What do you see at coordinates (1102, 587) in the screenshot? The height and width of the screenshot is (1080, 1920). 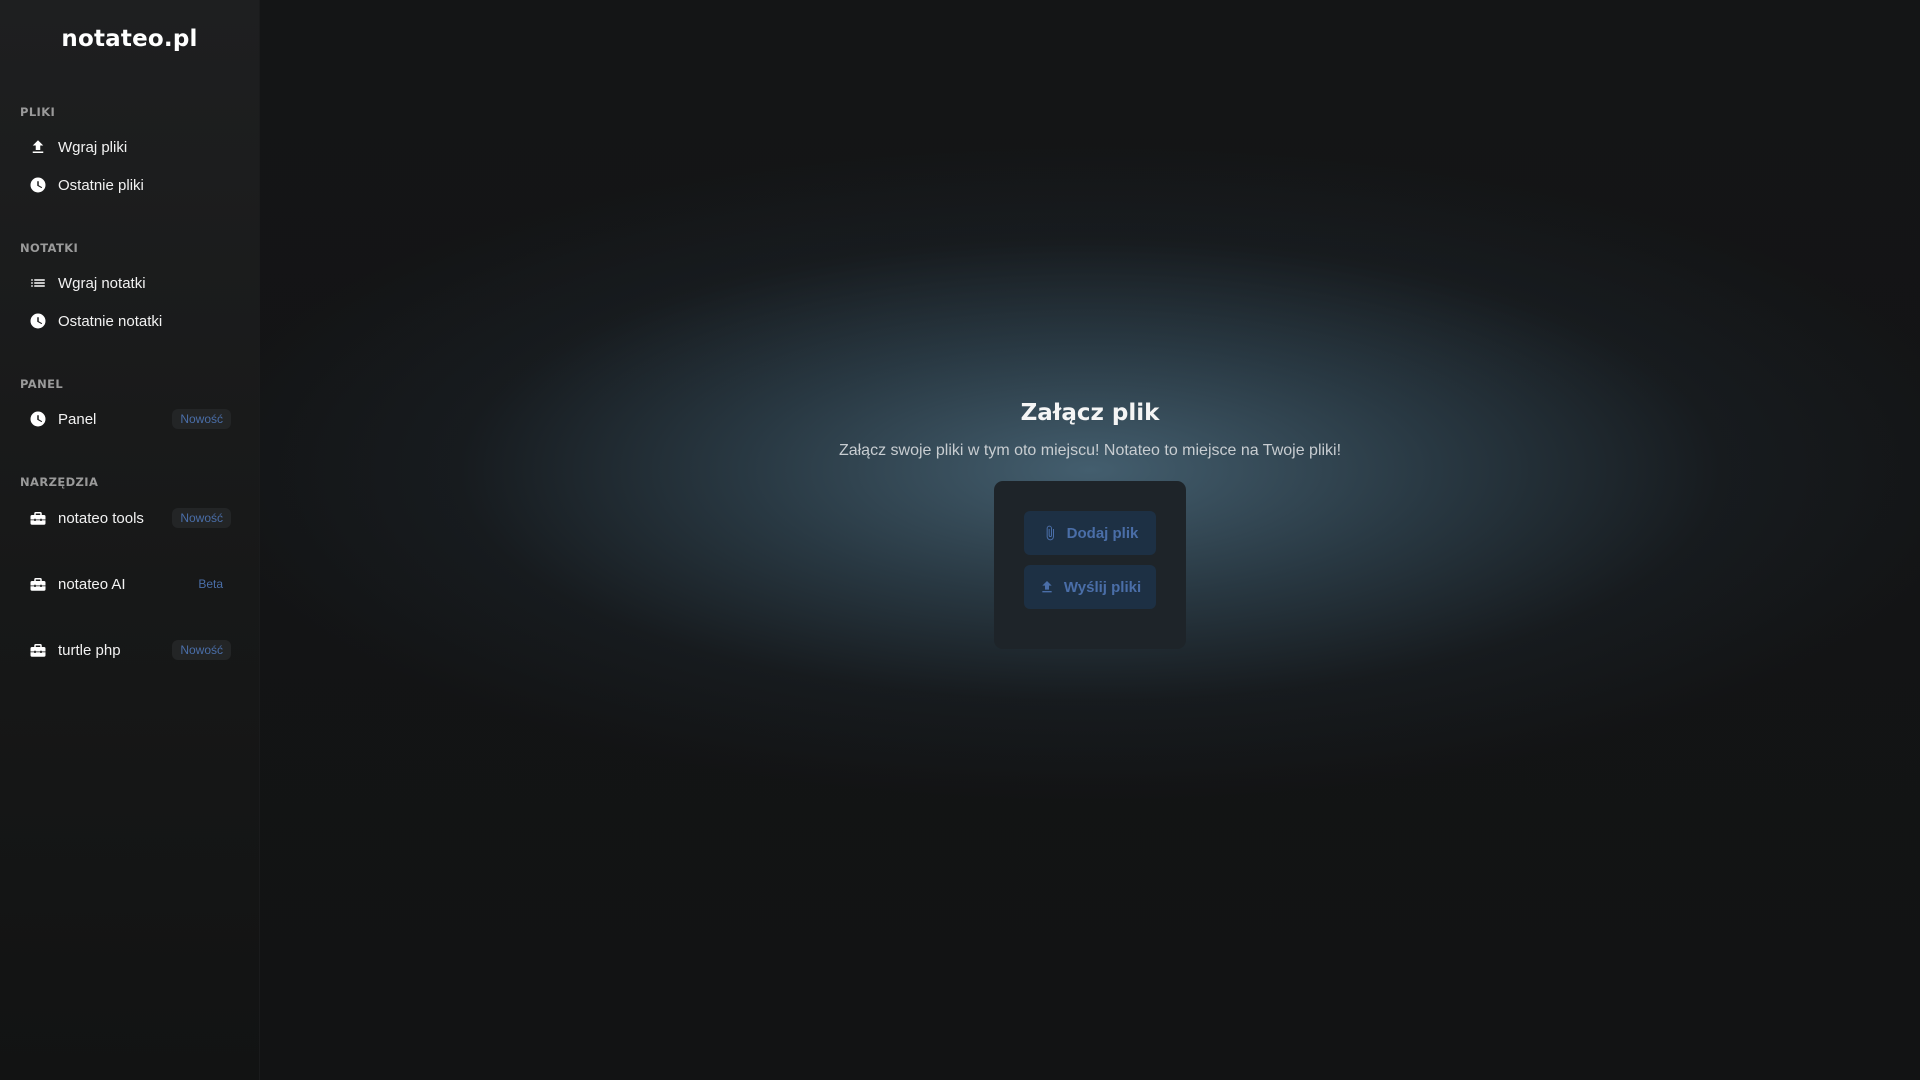 I see `send-files-label: Wyślij pliki` at bounding box center [1102, 587].